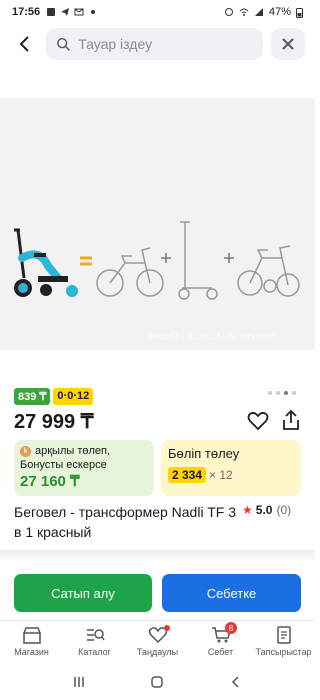  I want to click on tricycle-outline, so click(268, 271).